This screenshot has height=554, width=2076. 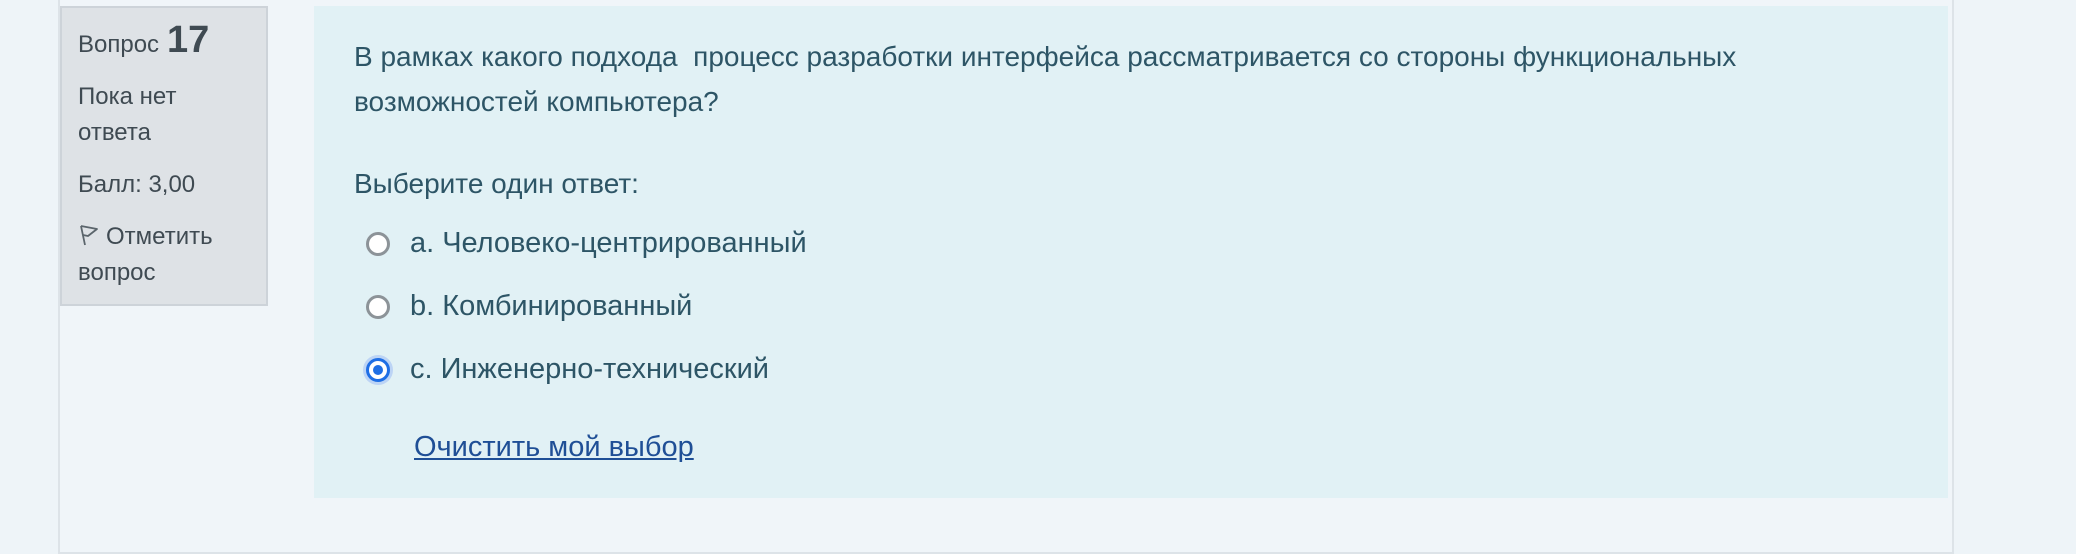 I want to click on answer-option-b: b. Комбинированный, so click(x=1131, y=306).